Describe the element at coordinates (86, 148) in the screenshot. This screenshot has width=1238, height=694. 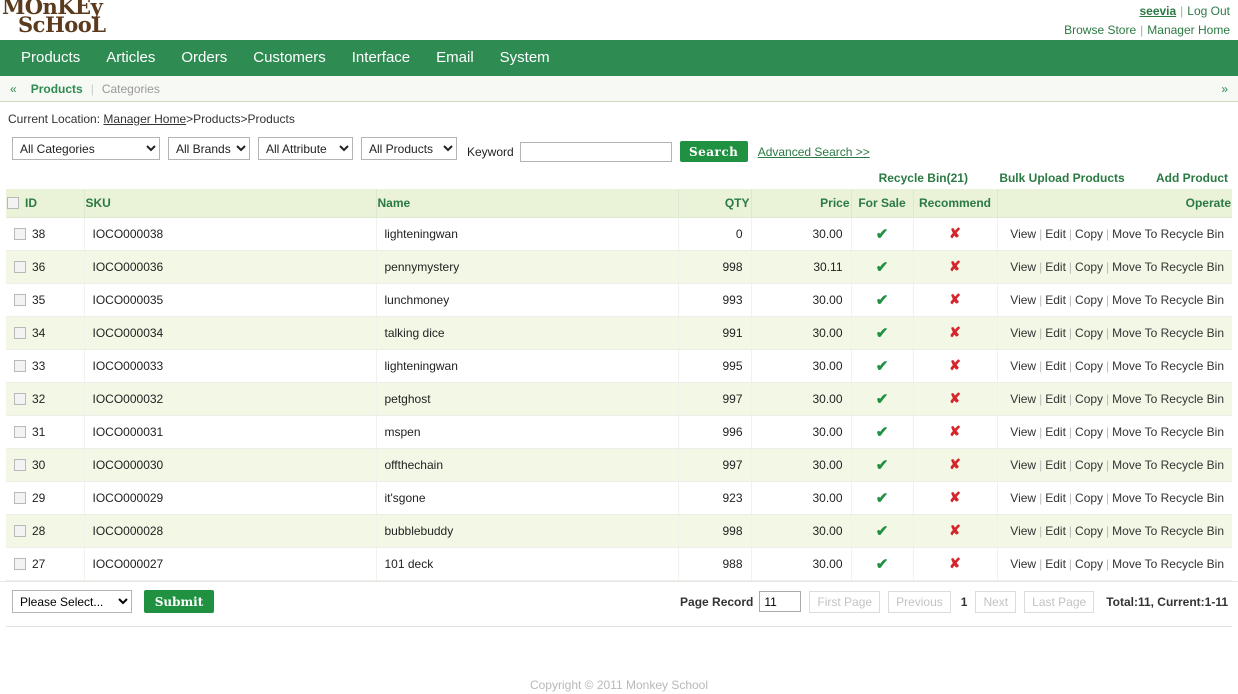
I see `category-select: All Categories` at that location.